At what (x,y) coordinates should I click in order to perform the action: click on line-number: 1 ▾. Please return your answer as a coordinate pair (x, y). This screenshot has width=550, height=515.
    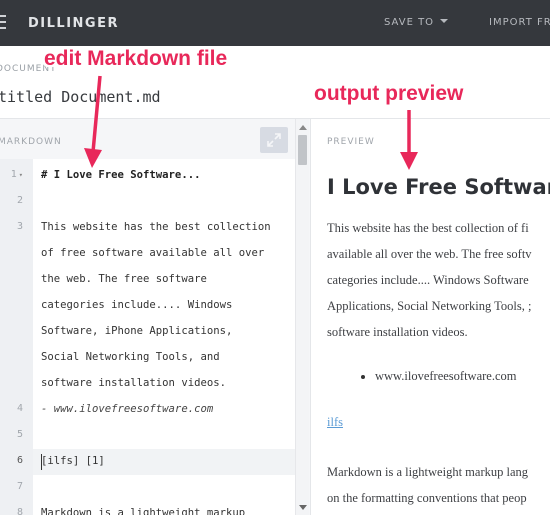
    Looking at the image, I should click on (16, 174).